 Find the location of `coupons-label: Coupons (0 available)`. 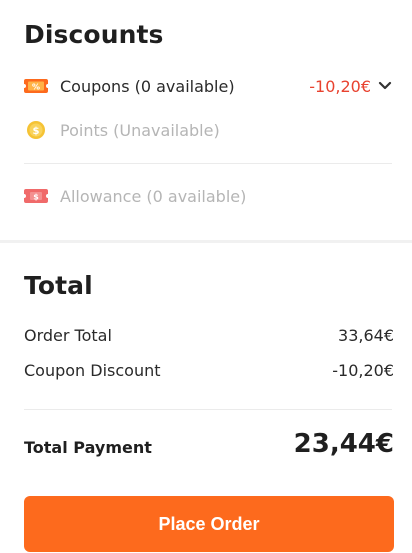

coupons-label: Coupons (0 available) is located at coordinates (147, 86).